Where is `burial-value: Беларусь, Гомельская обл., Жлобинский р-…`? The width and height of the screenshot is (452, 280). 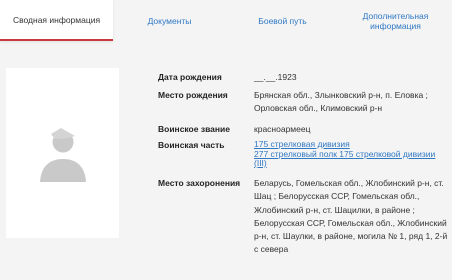
burial-value: Беларусь, Гомельская обл., Жлобинский р-… is located at coordinates (351, 216).